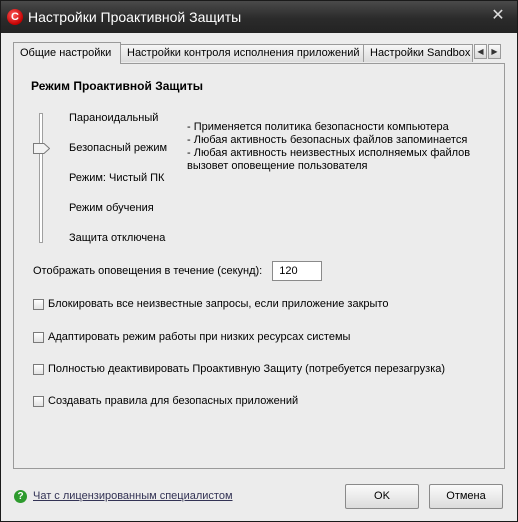  What do you see at coordinates (118, 148) in the screenshot?
I see `level-safe-mode: Безопасный режим` at bounding box center [118, 148].